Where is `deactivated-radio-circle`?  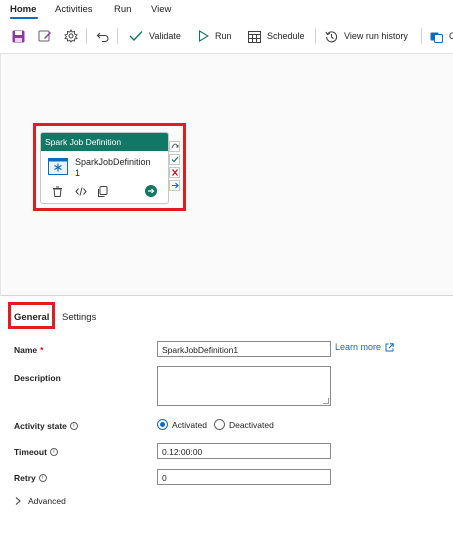
deactivated-radio-circle is located at coordinates (219, 424).